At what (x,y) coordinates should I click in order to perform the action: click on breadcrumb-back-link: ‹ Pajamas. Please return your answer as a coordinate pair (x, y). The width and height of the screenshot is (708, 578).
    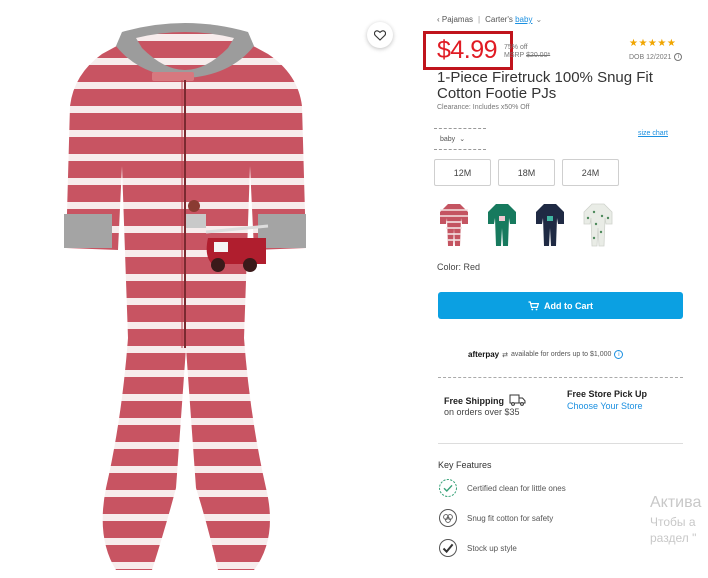
    Looking at the image, I should click on (455, 19).